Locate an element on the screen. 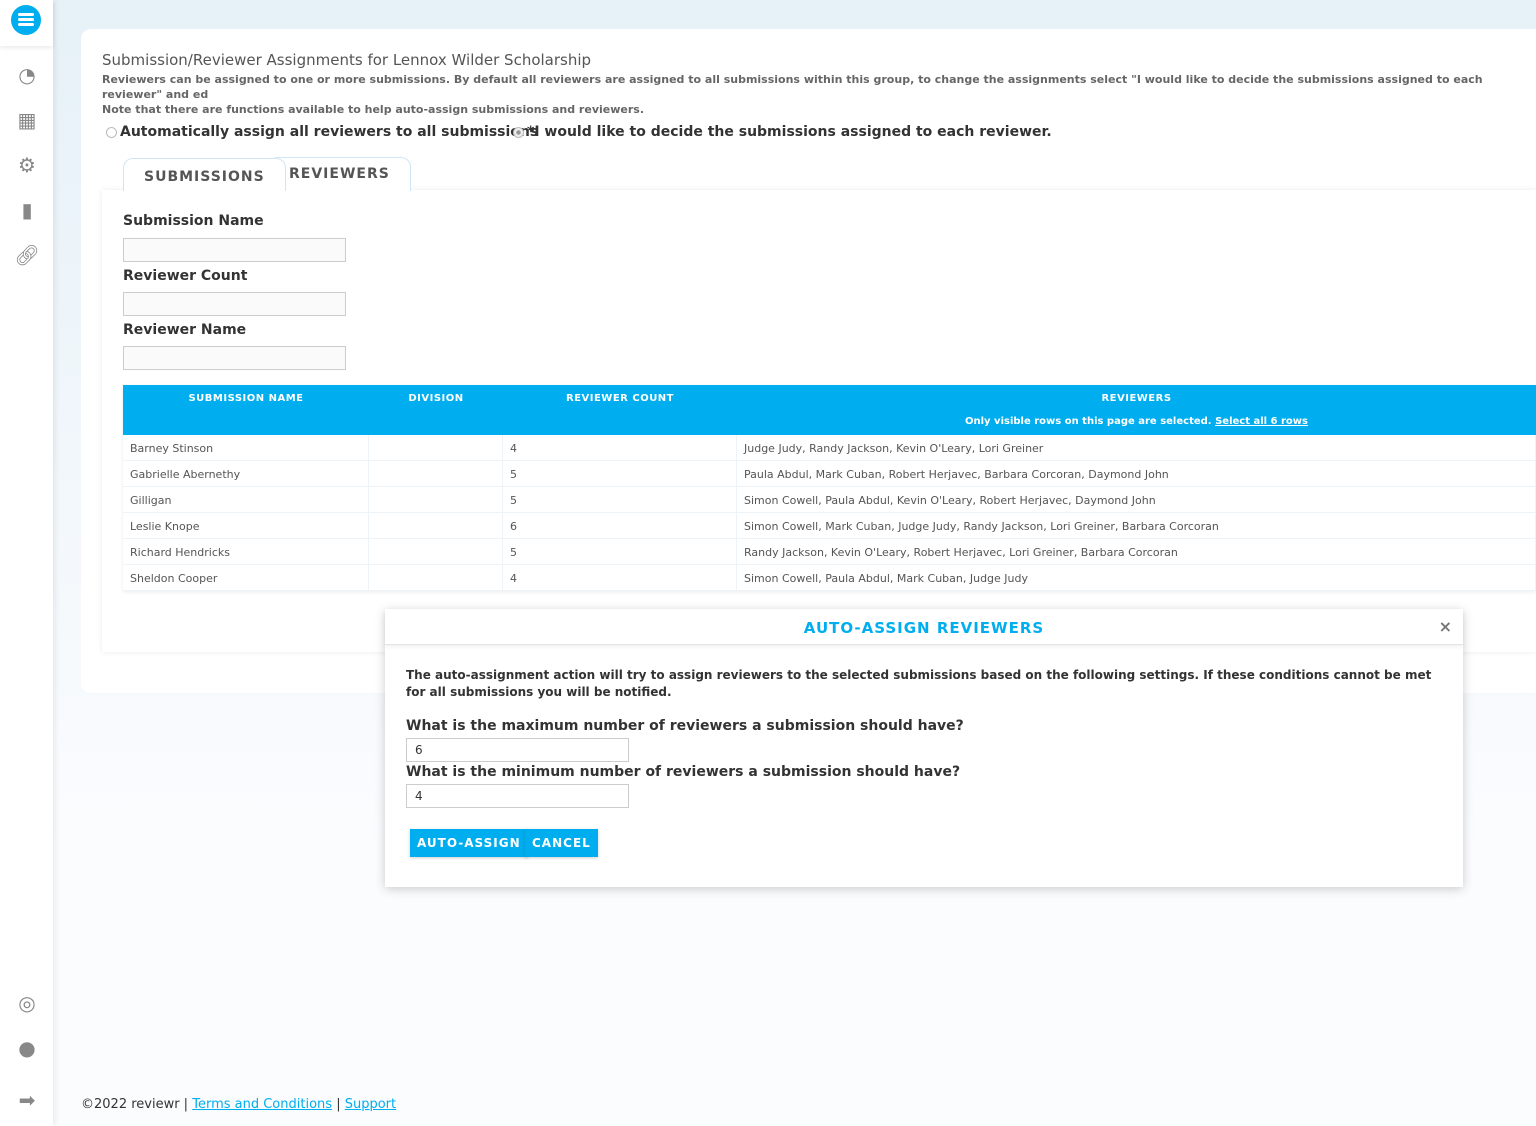 The image size is (1536, 1126). logo-icon is located at coordinates (26, 23).